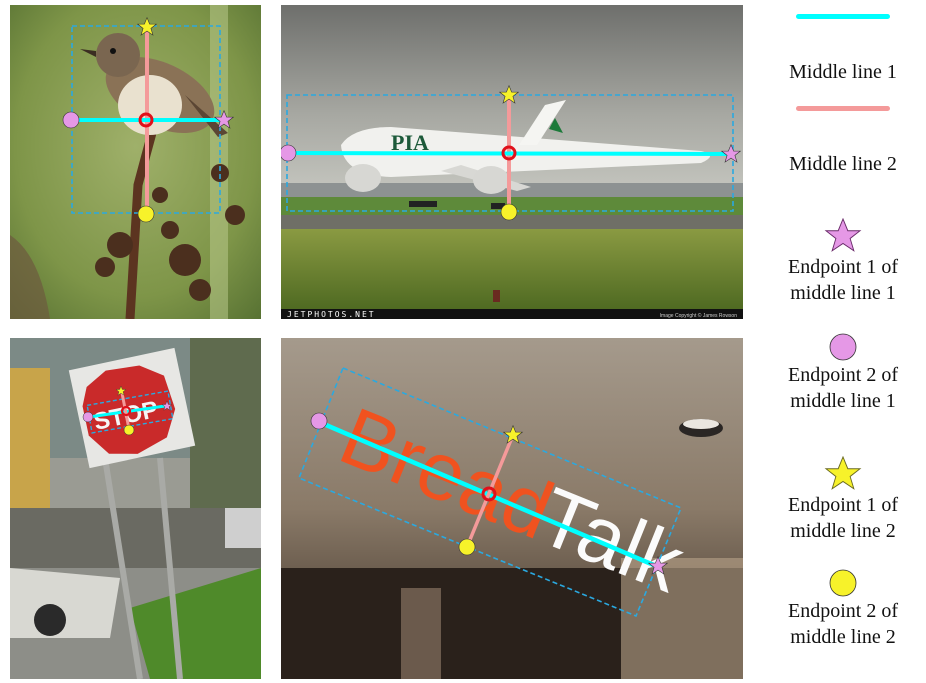 Image resolution: width=926 pixels, height=683 pixels. Describe the element at coordinates (843, 141) in the screenshot. I see `legend-item-middle-line-2: Middle line 2` at that location.